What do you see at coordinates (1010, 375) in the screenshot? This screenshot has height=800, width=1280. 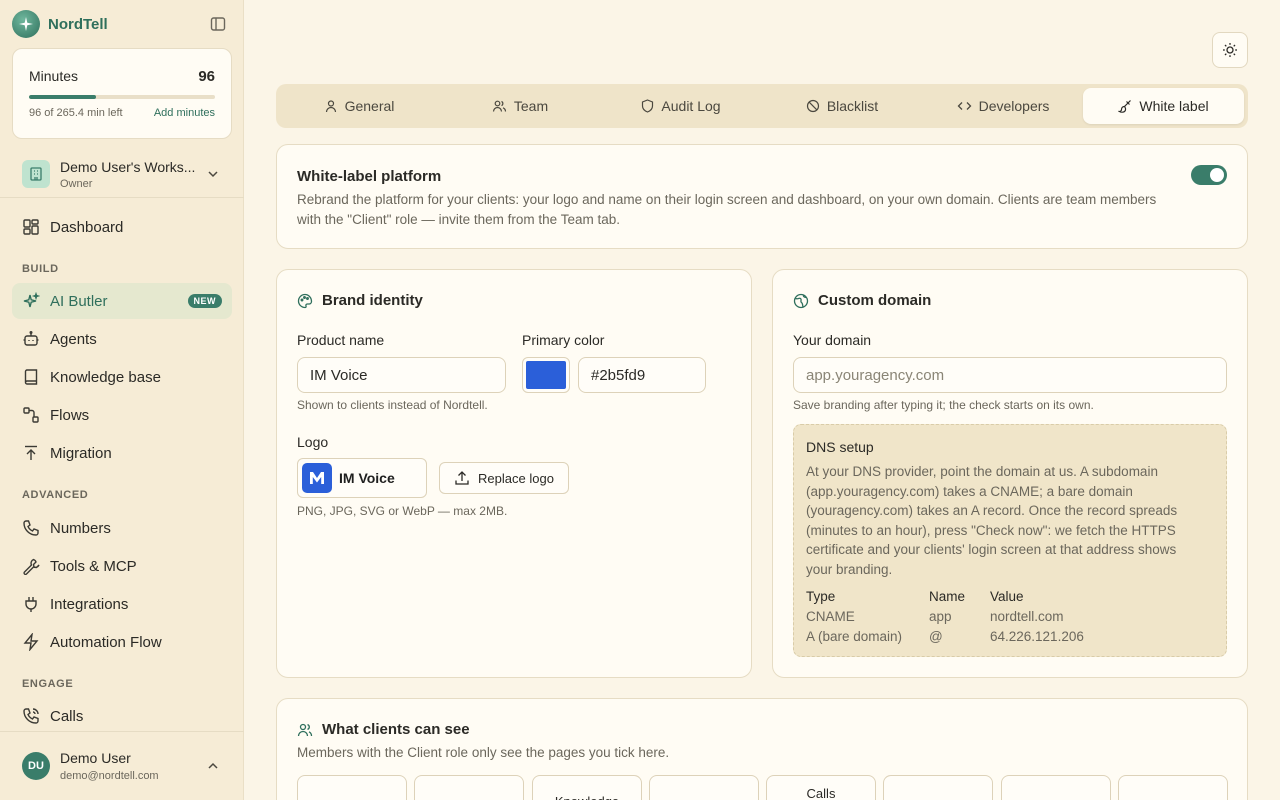 I see `domain-input: app.youragency.com` at bounding box center [1010, 375].